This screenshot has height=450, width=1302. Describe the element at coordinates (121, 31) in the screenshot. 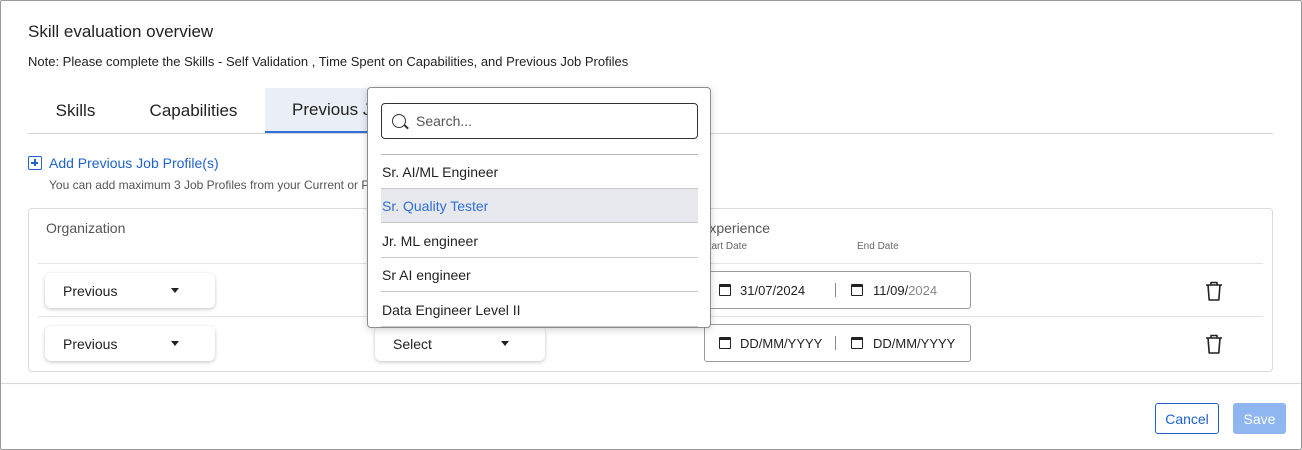

I see `page-title: Skill evaluation overview` at that location.